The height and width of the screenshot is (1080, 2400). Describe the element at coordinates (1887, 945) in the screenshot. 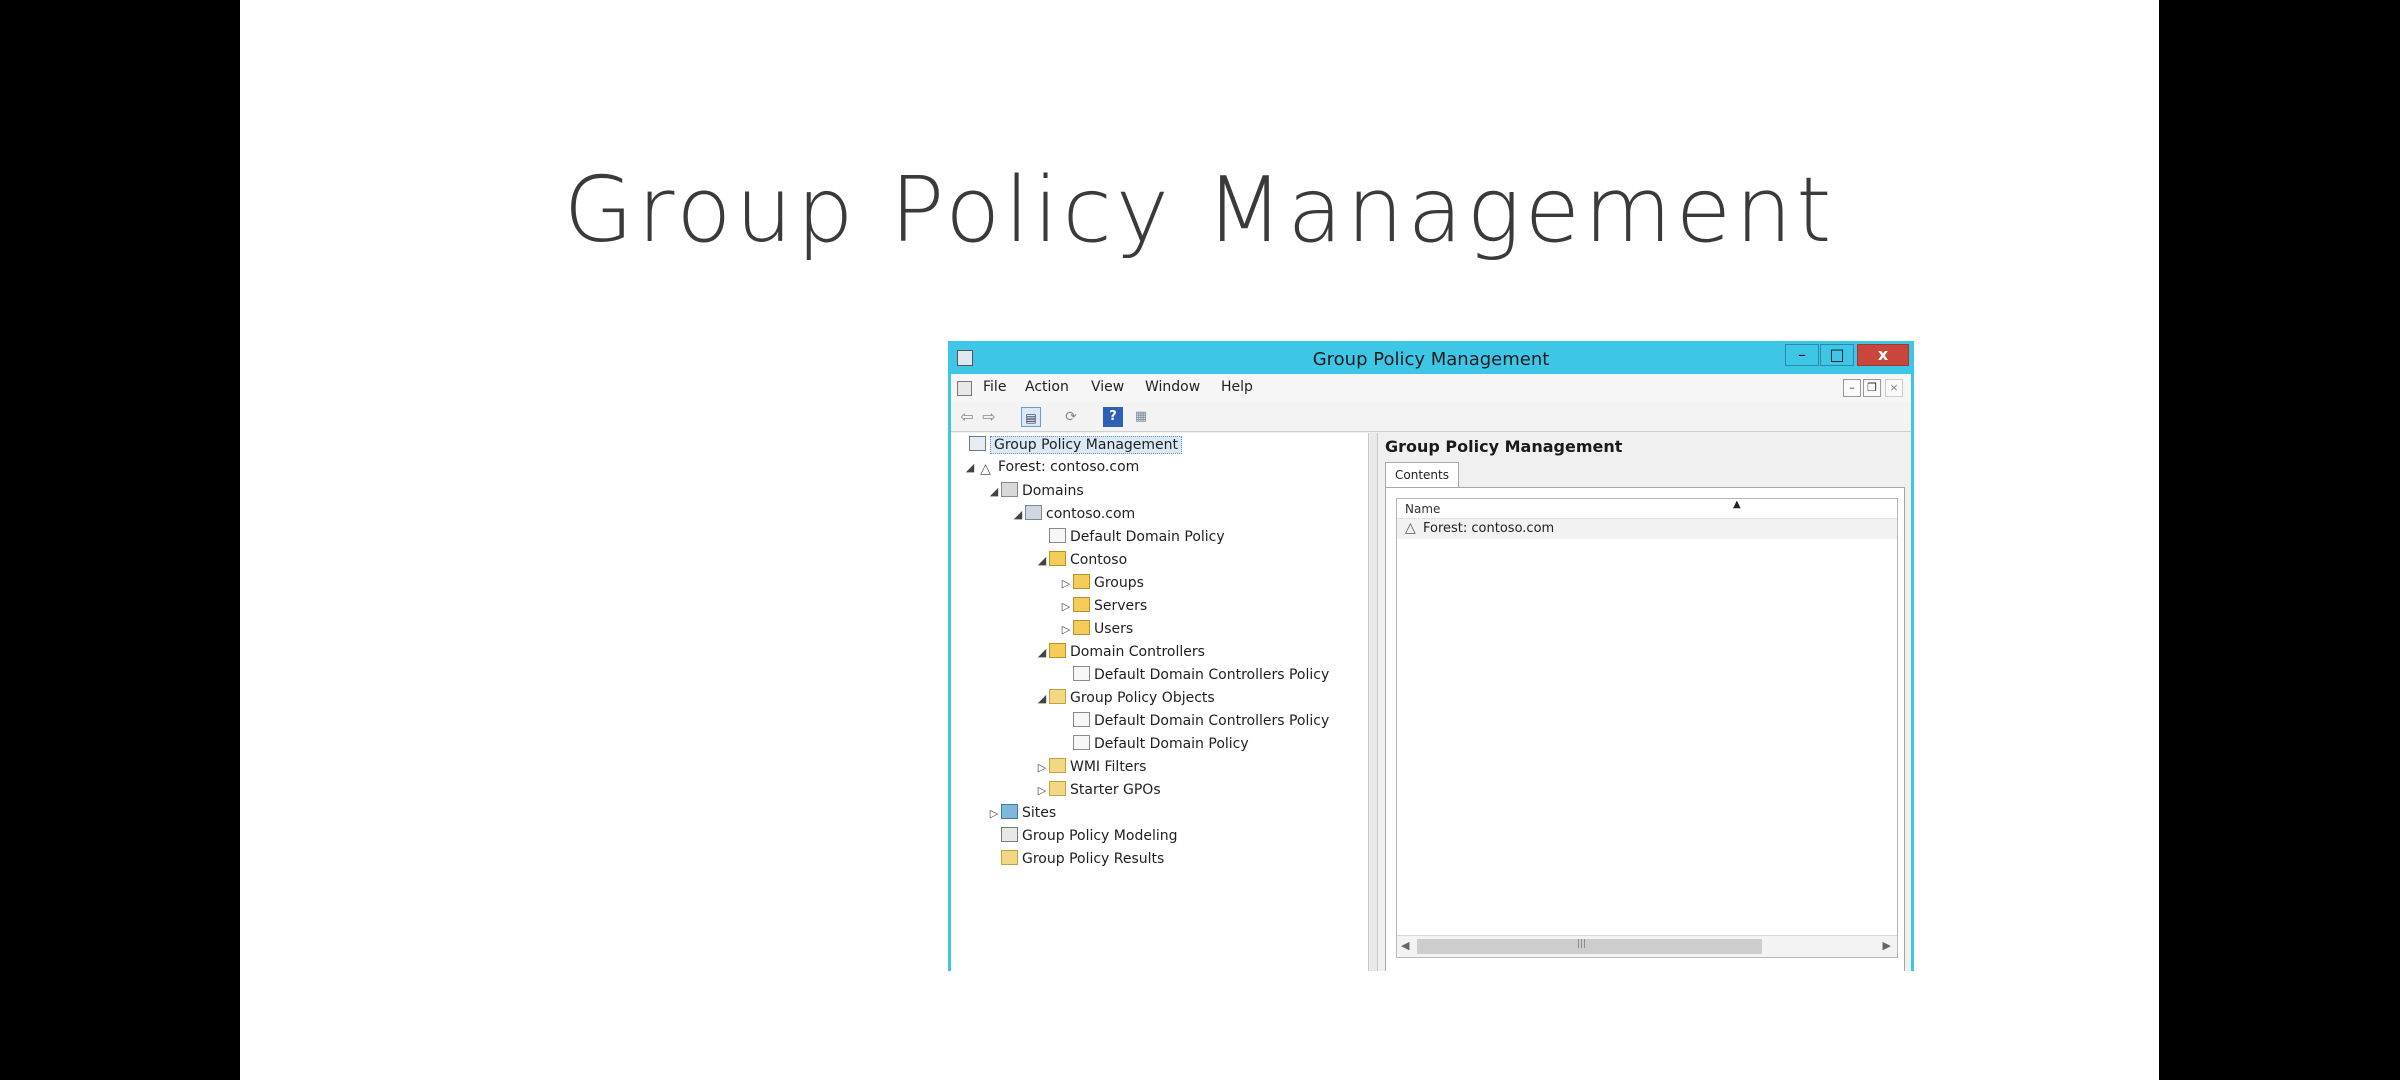

I see `scroll-right-icon: ▶` at that location.